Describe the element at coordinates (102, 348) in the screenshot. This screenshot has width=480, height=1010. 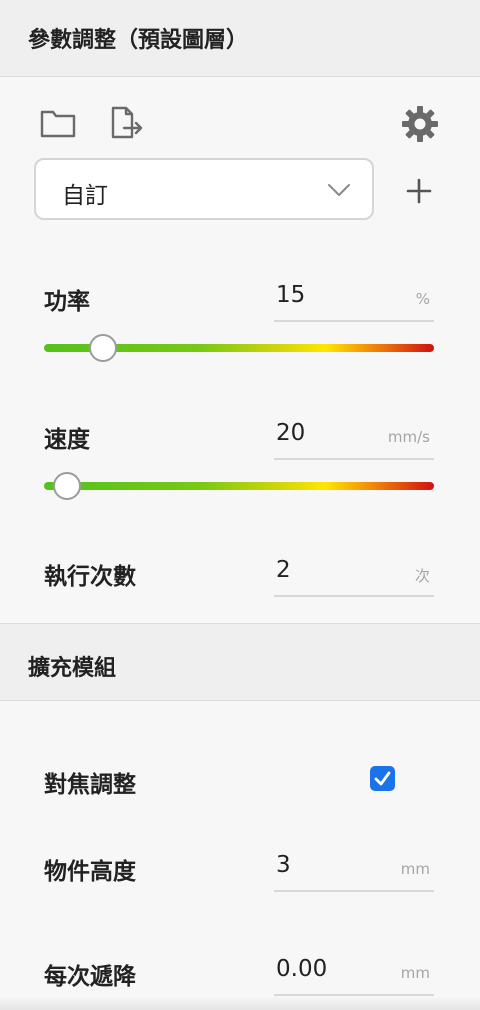
I see `power-slider-thumb` at that location.